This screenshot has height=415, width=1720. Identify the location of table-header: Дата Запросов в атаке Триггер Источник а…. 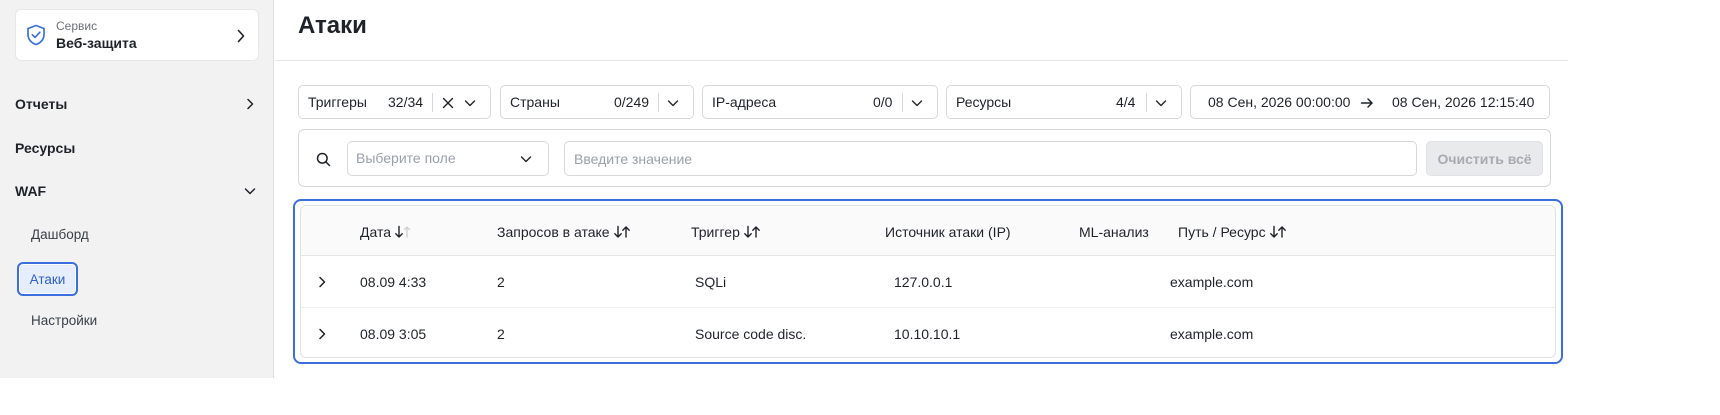
(928, 231).